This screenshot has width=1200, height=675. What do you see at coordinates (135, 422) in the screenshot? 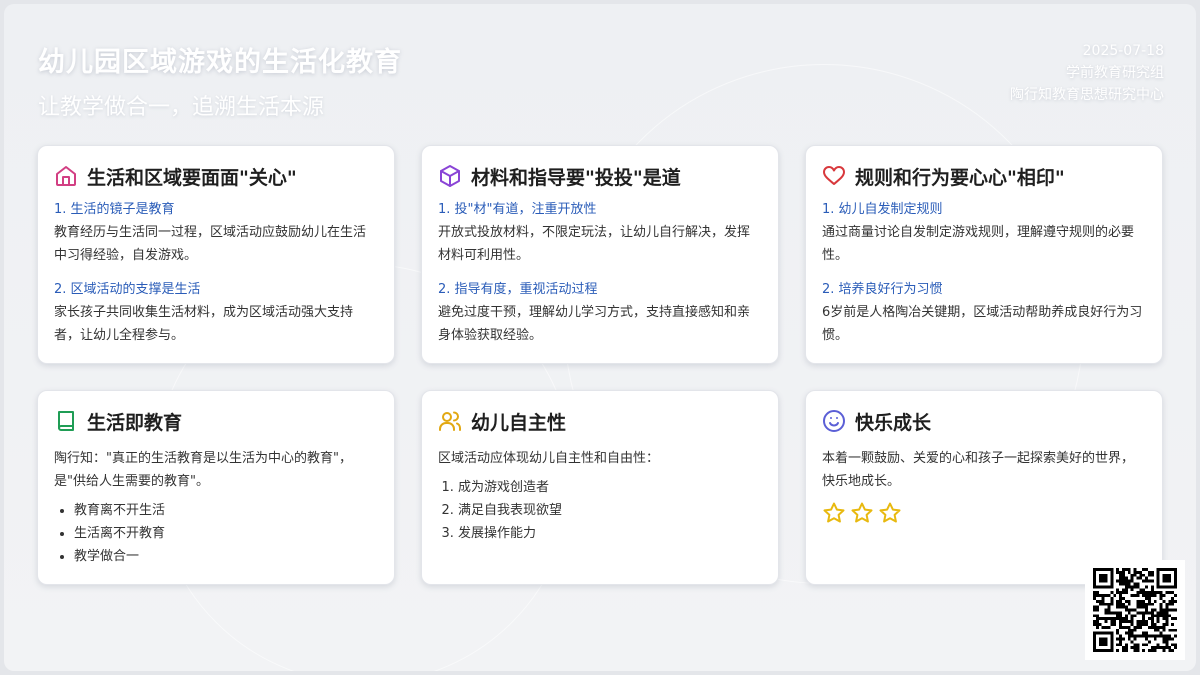
I see `card-title: 生活即教育` at bounding box center [135, 422].